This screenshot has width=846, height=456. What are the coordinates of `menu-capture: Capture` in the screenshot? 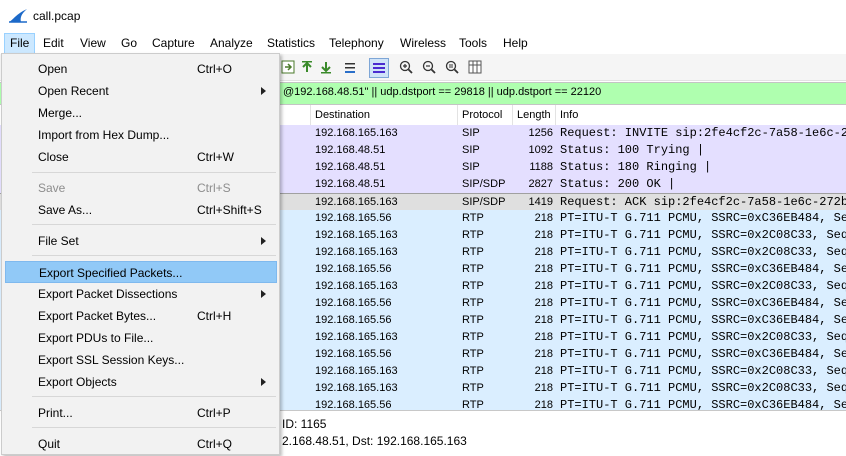 It's located at (173, 43).